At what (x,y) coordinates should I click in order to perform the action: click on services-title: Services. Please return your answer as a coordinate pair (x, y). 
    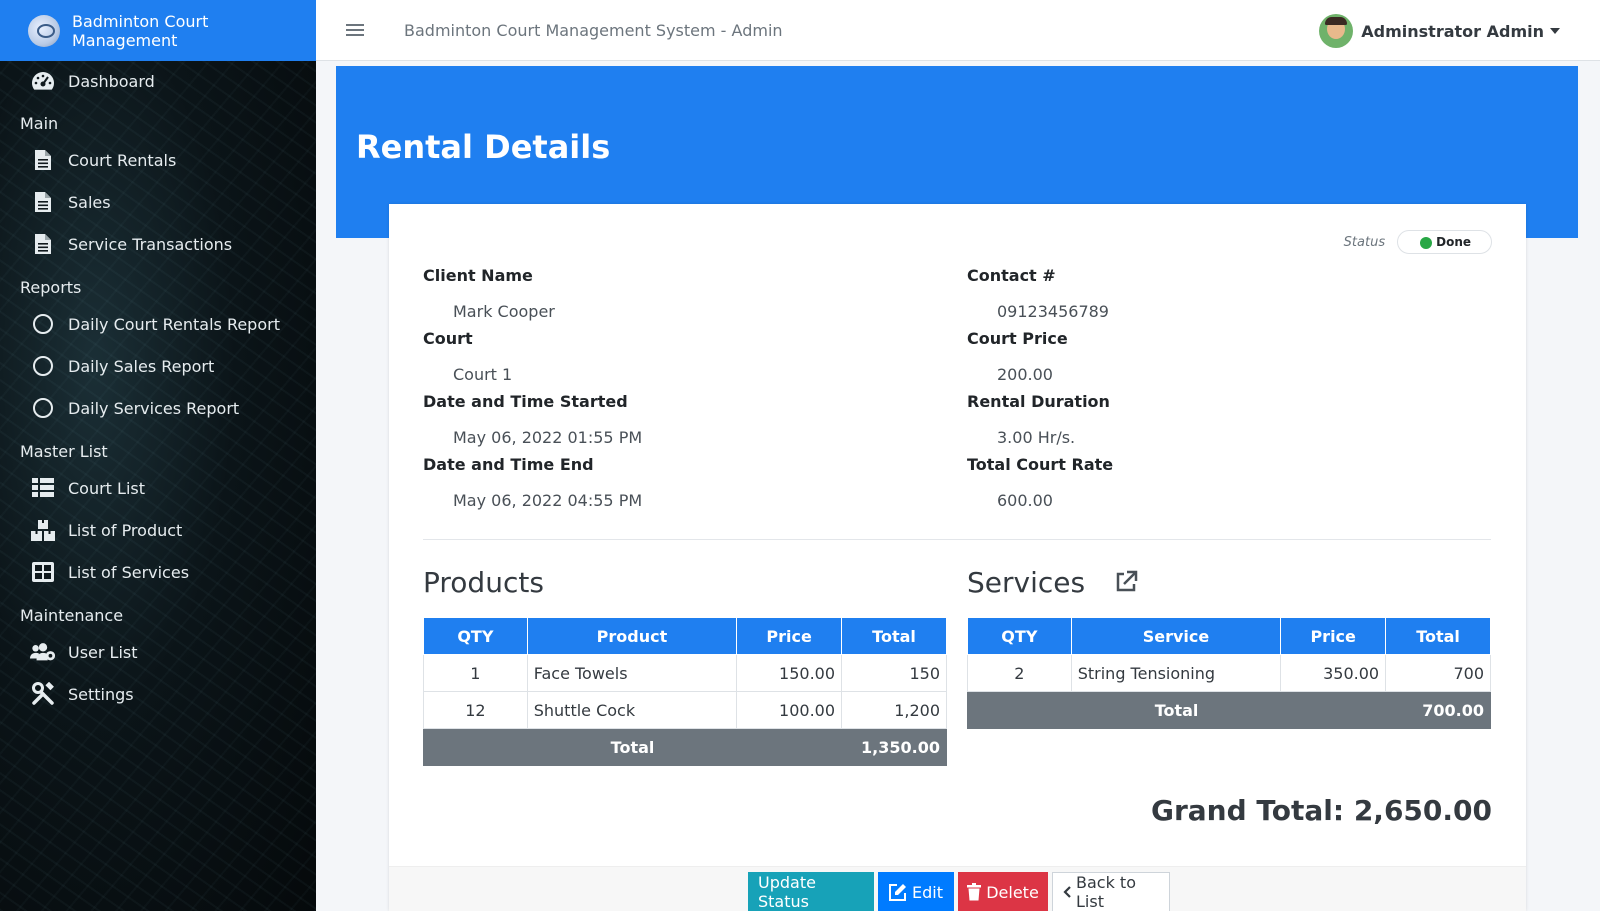
    Looking at the image, I should click on (1052, 583).